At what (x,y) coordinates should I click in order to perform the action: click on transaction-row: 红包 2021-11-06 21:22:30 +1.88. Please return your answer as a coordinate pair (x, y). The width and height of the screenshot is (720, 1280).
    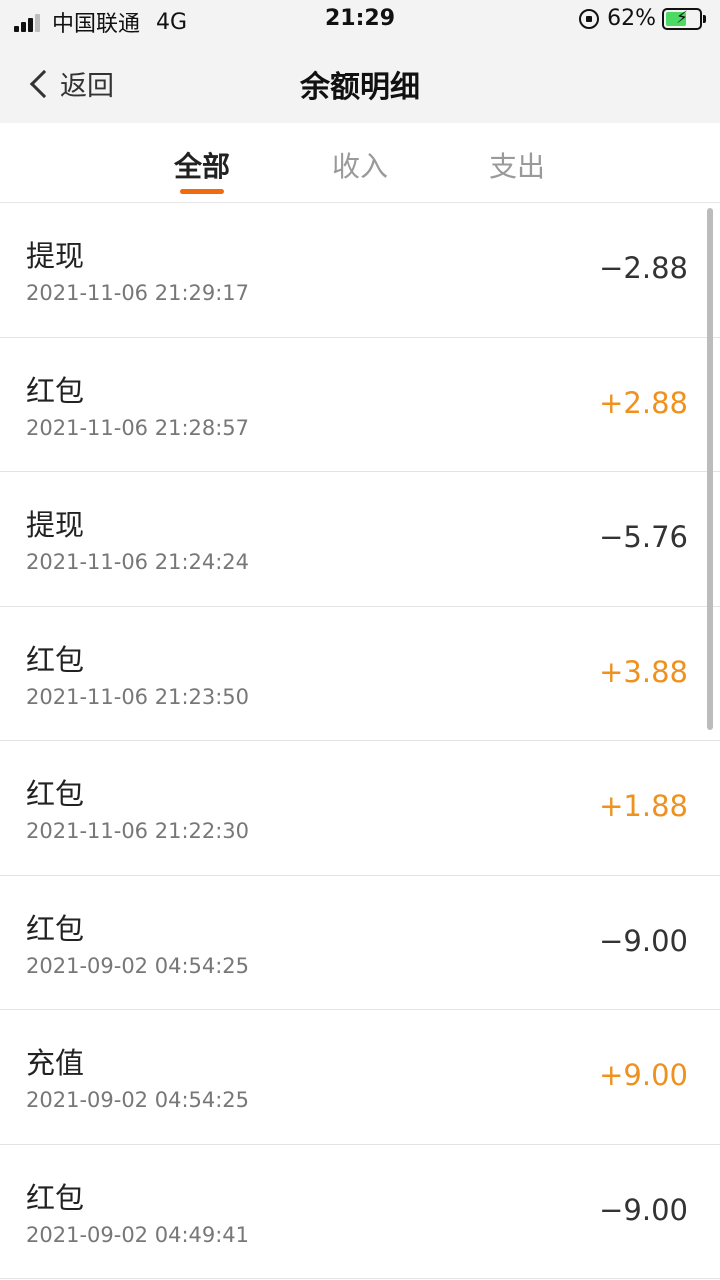
    Looking at the image, I should click on (360, 808).